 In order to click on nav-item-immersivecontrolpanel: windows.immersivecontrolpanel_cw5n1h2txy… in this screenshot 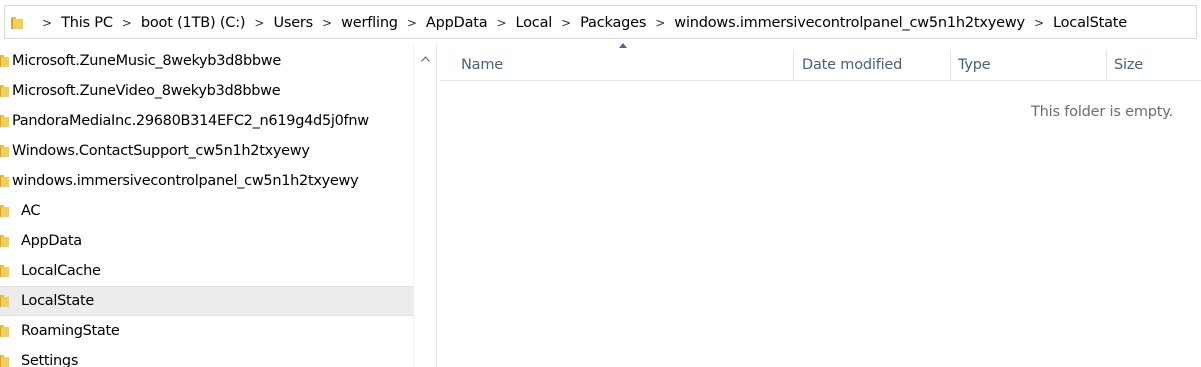, I will do `click(206, 181)`.